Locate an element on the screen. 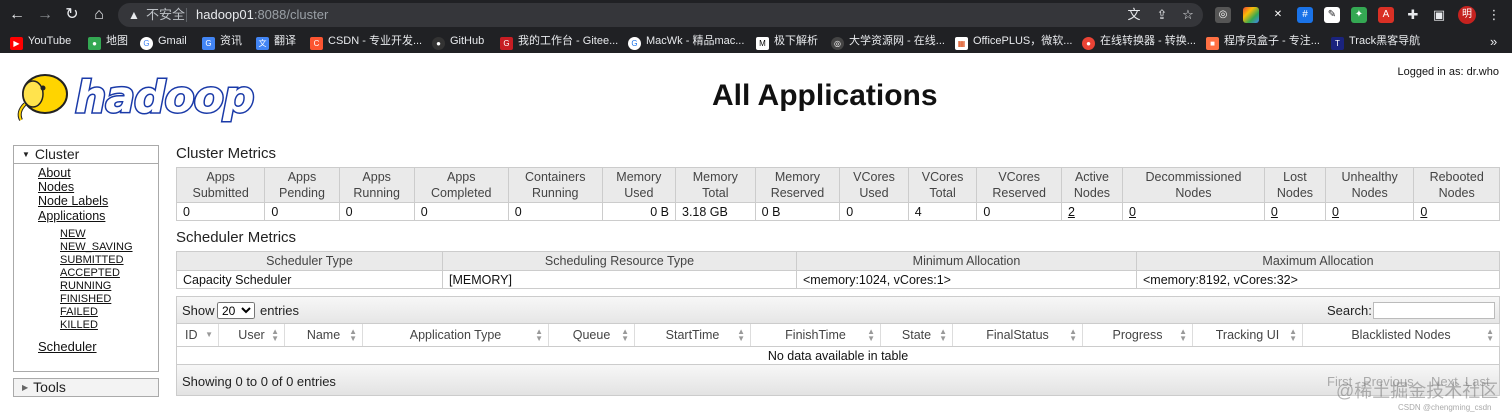 The width and height of the screenshot is (1512, 417). green-extension-icon: ✦ is located at coordinates (1359, 15).